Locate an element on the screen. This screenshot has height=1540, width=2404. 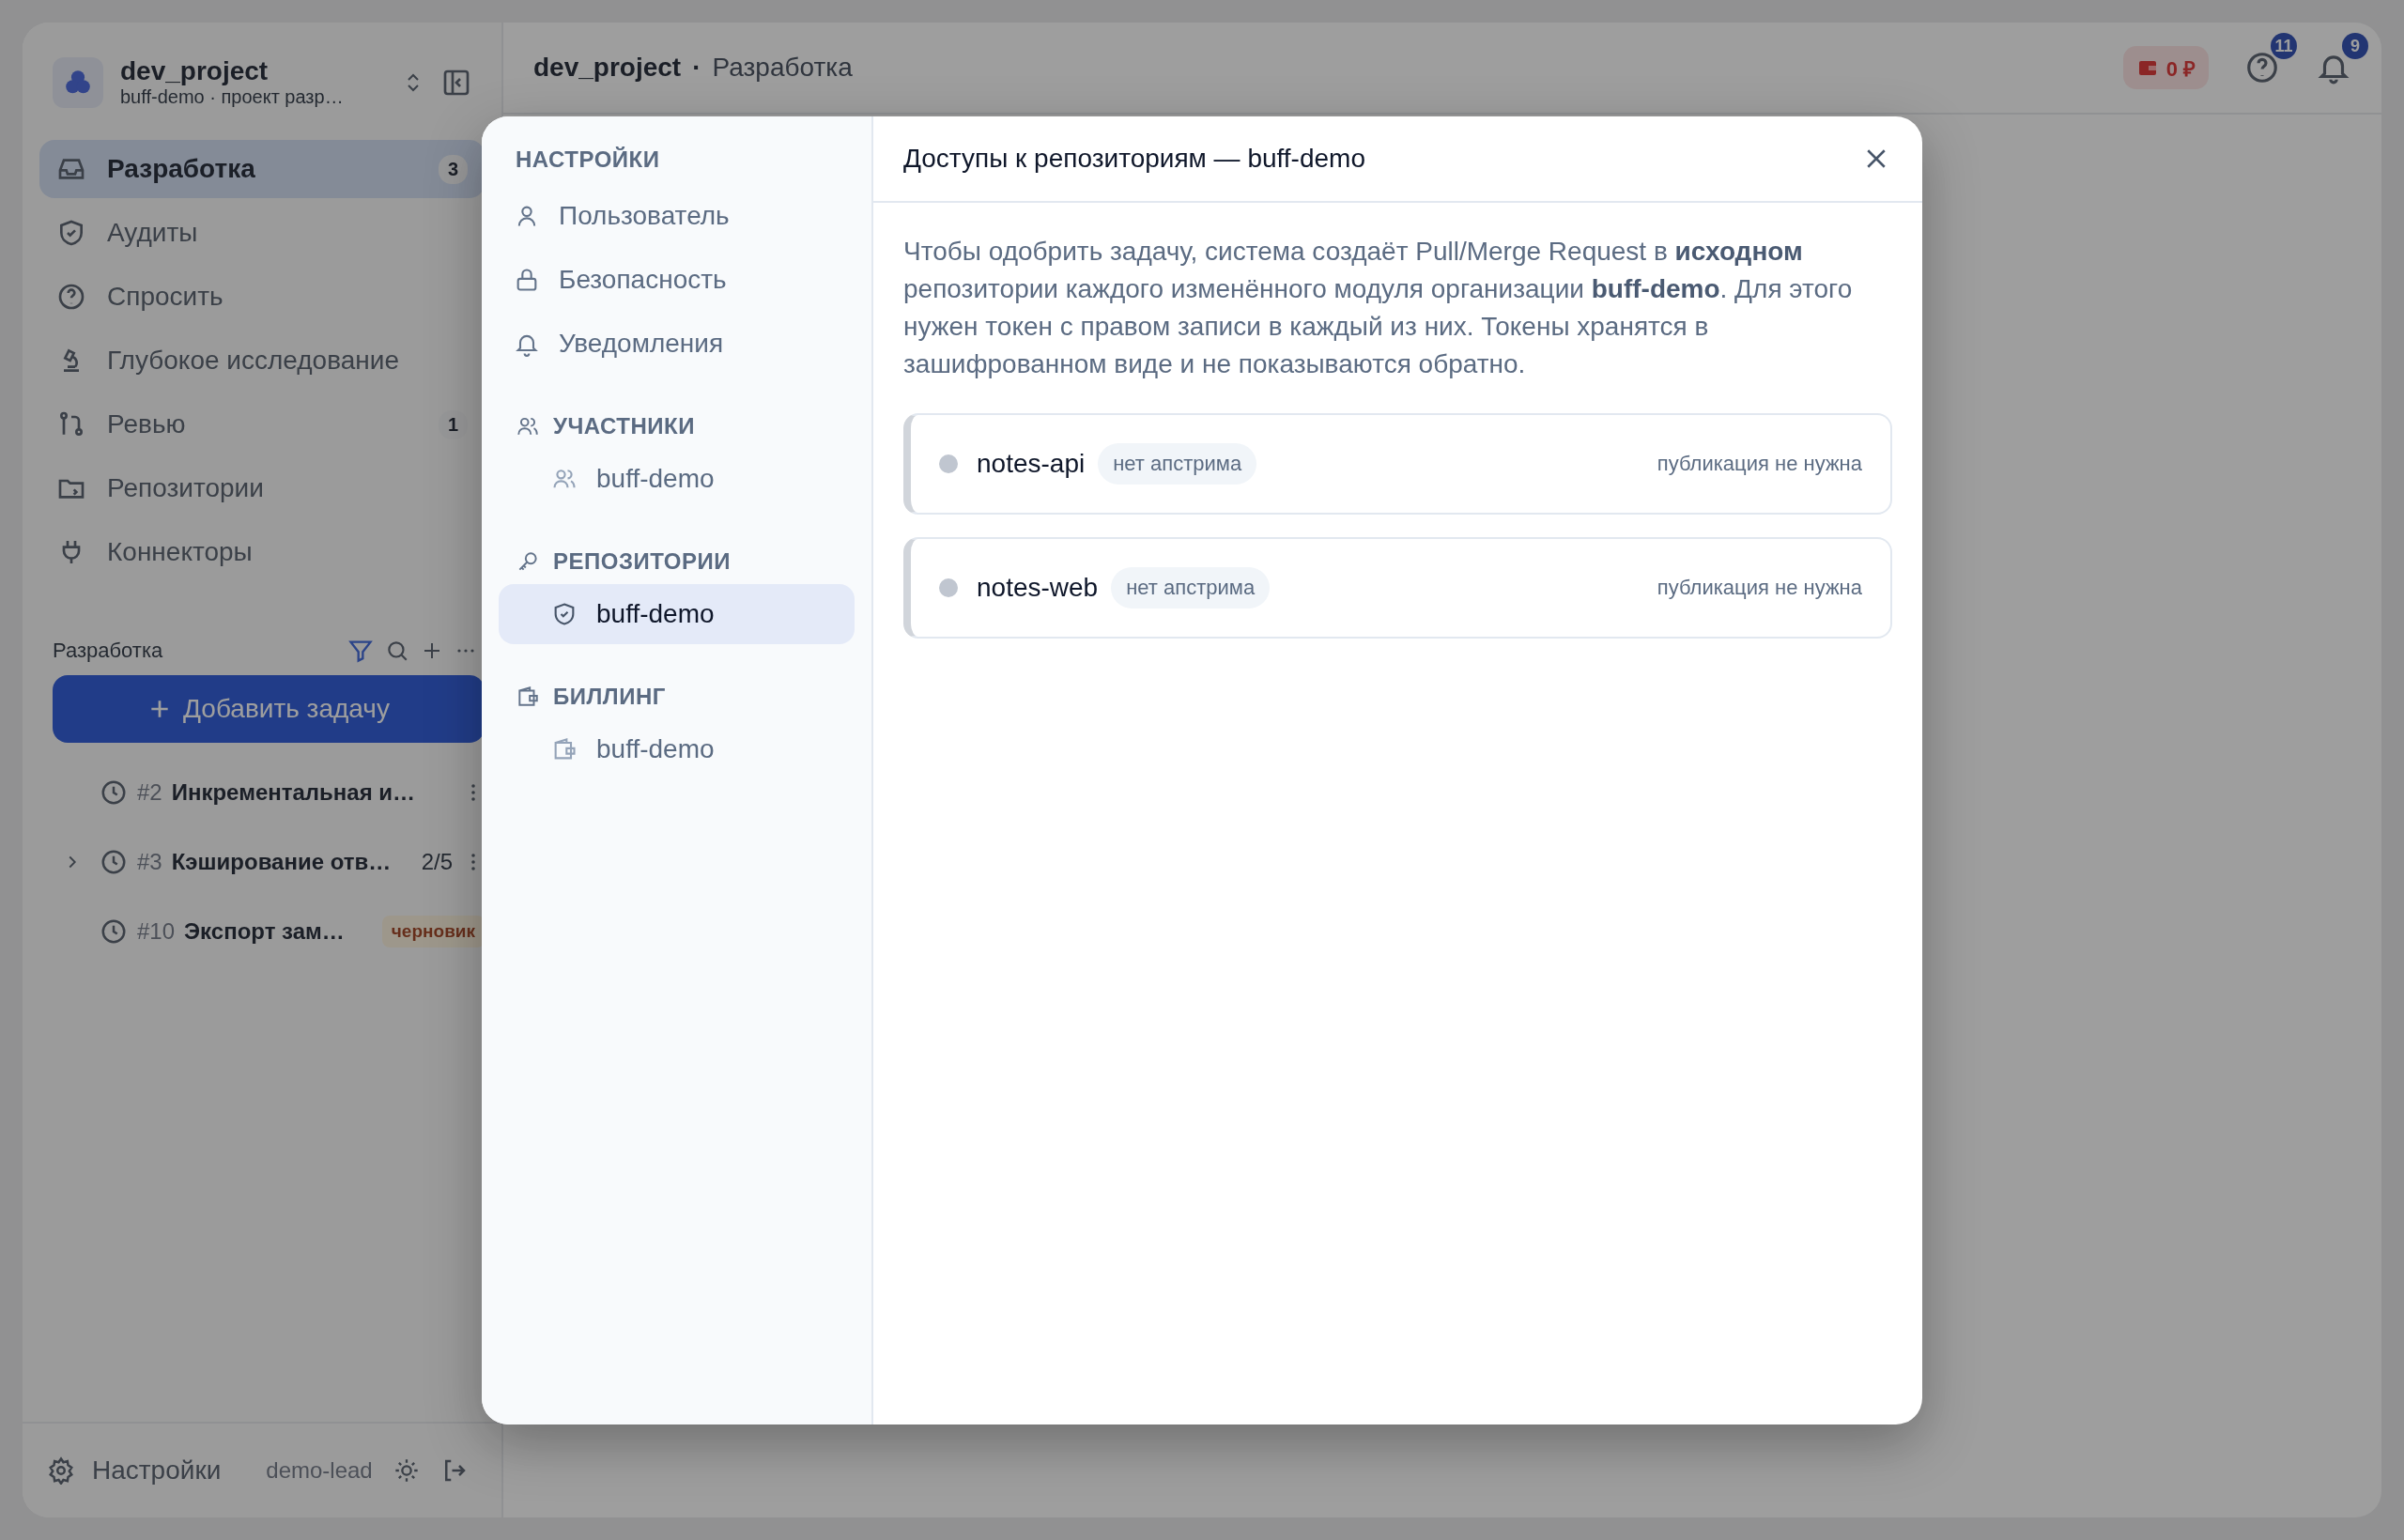
repository-name: notes-web is located at coordinates (1038, 587).